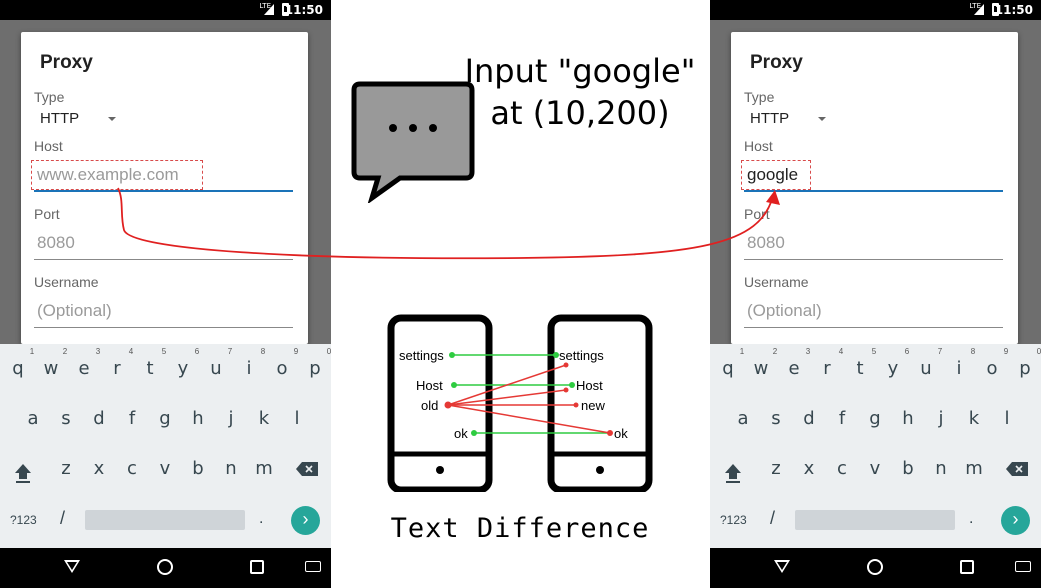  Describe the element at coordinates (461, 433) in the screenshot. I see `left-label-ok: ok` at that location.